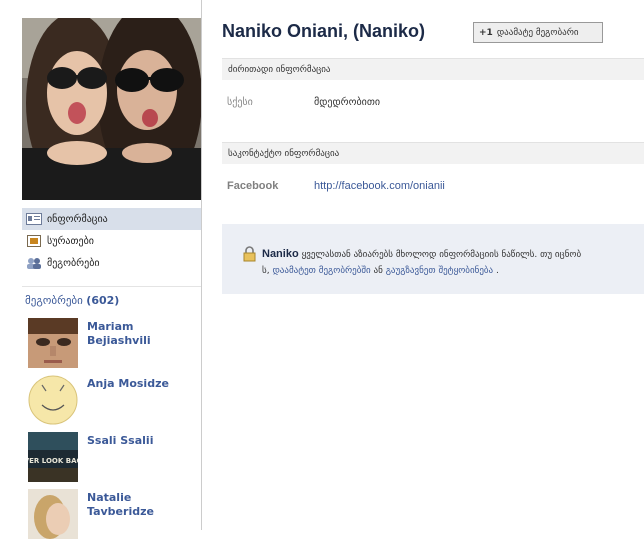 The image size is (644, 539). What do you see at coordinates (324, 31) in the screenshot?
I see `page-title: Naniko Oniani, (Naniko)` at bounding box center [324, 31].